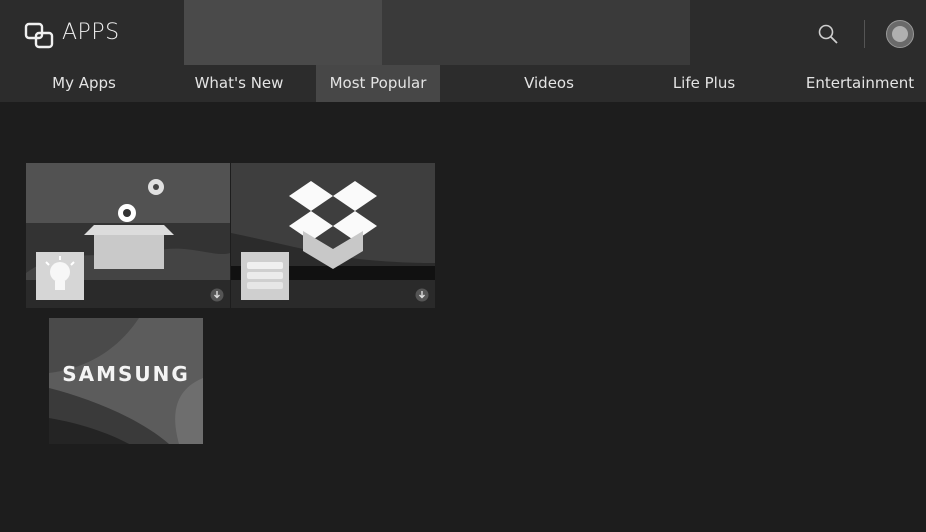 The height and width of the screenshot is (532, 926). What do you see at coordinates (549, 83) in the screenshot?
I see `tab-videos: Videos` at bounding box center [549, 83].